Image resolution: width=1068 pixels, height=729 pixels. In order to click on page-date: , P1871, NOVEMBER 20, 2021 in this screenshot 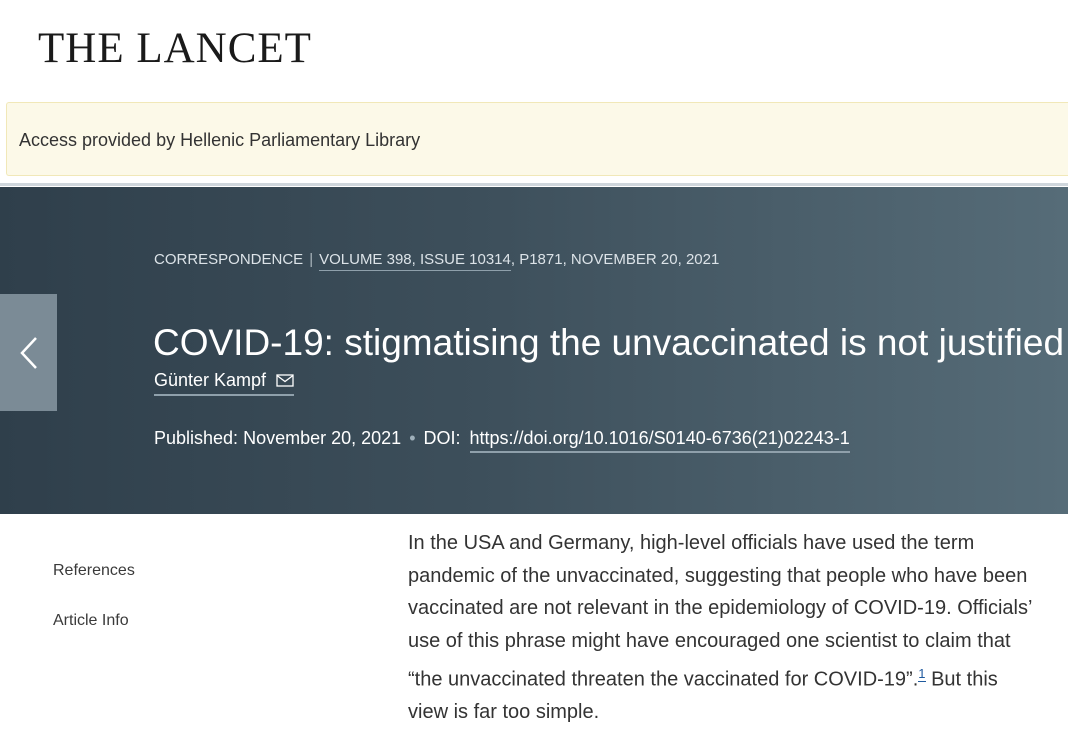, I will do `click(615, 259)`.